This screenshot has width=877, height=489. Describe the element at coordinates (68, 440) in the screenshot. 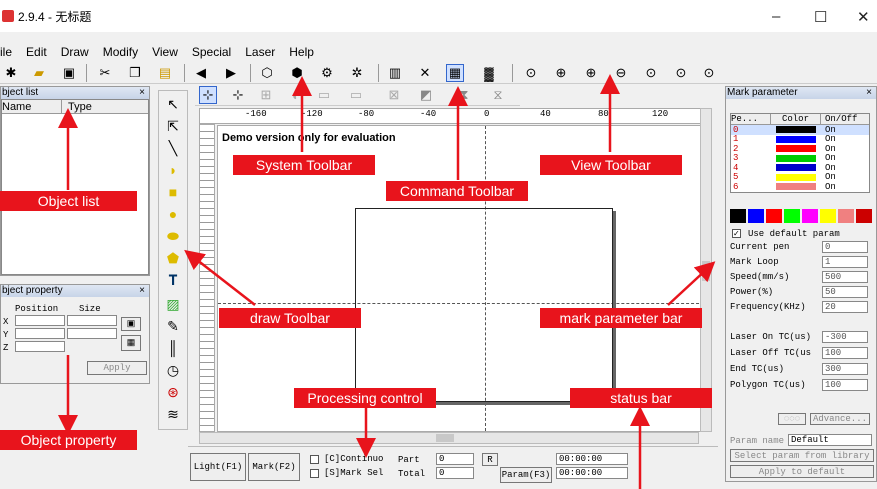

I see `callout-object-property: Object property` at that location.